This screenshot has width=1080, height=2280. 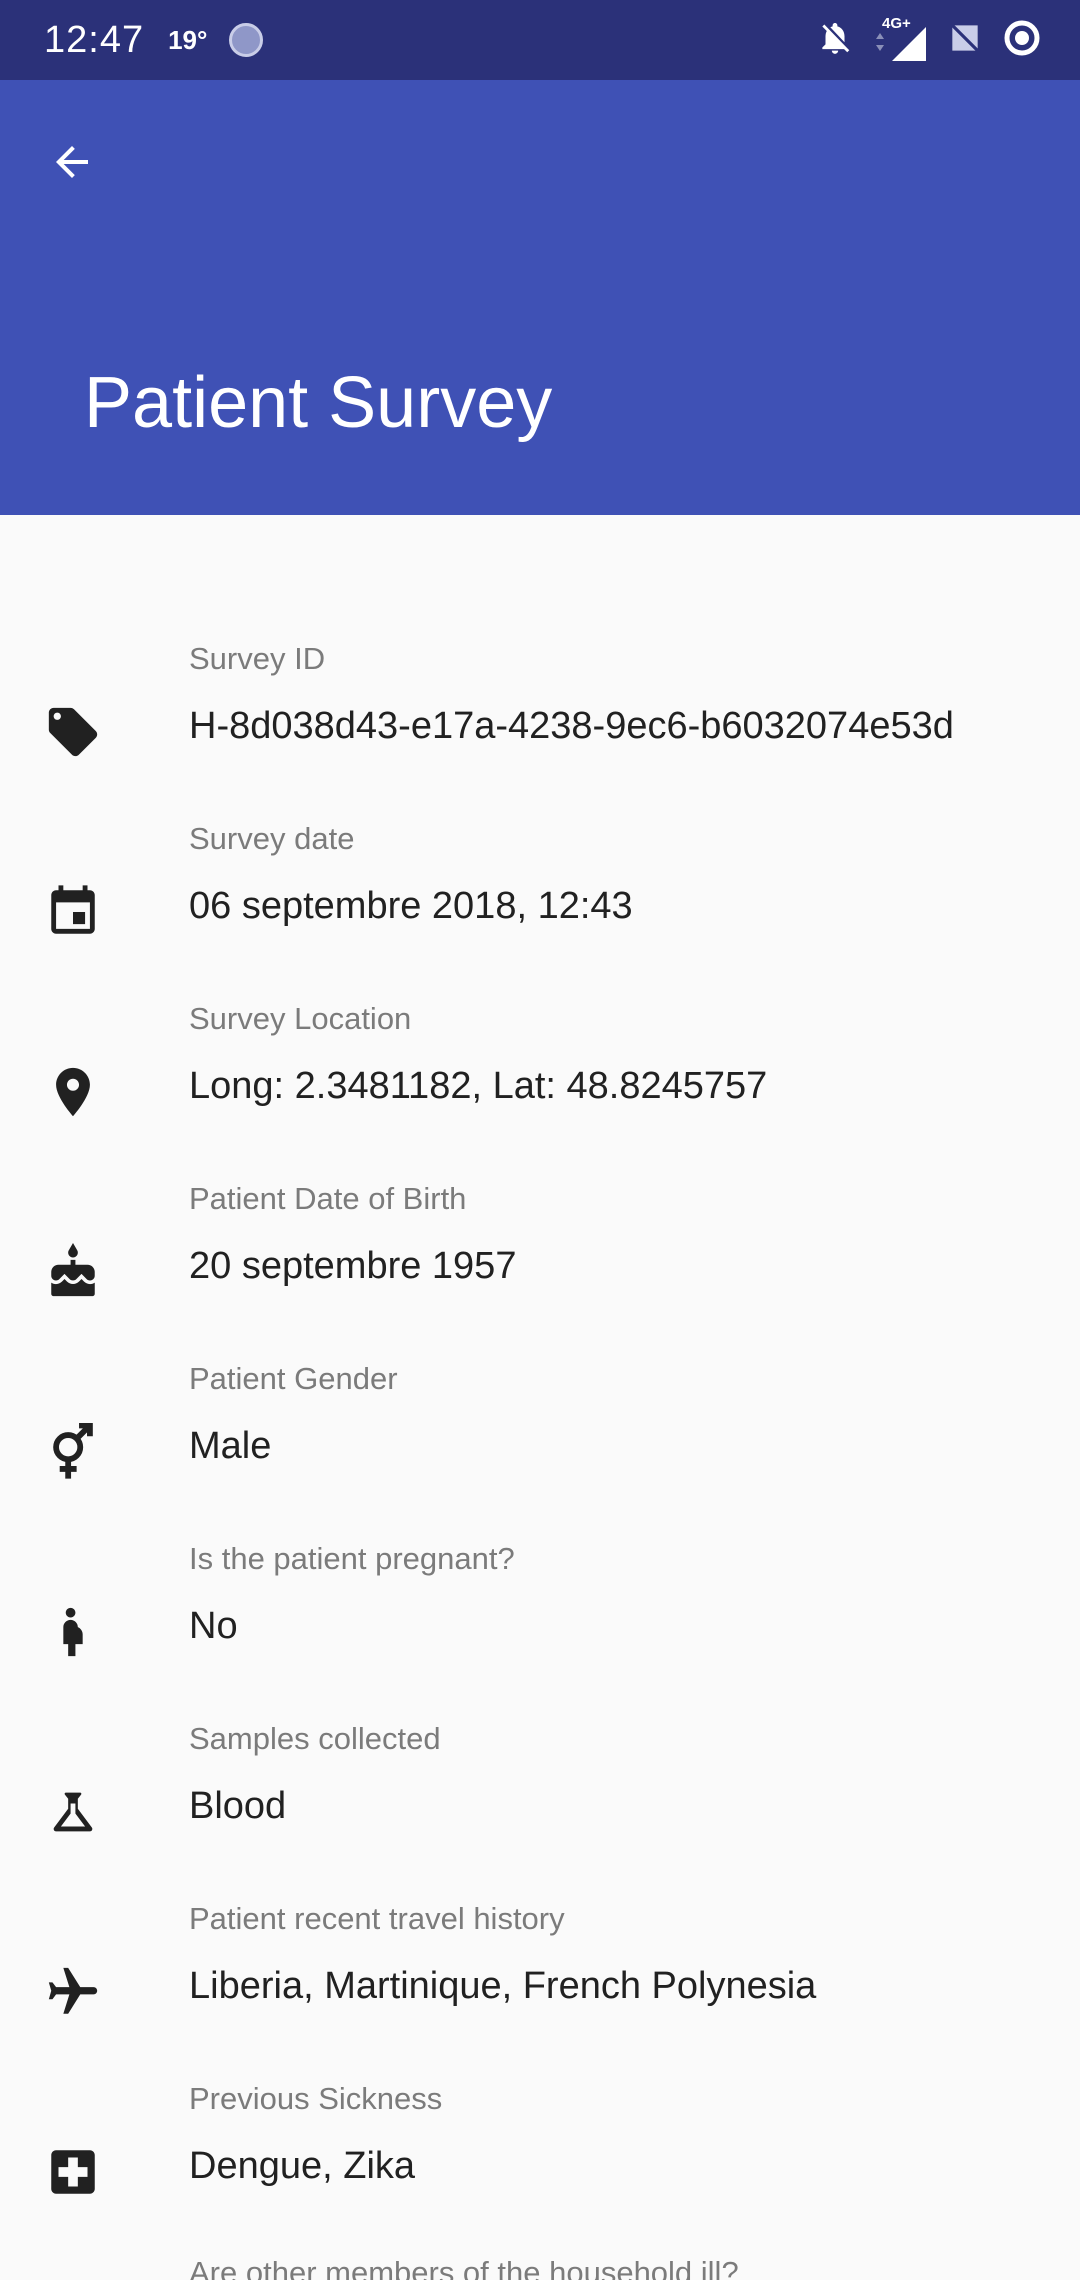 I want to click on list-item-survey-date: Survey date 06 septembre 2018, 12:43, so click(x=540, y=885).